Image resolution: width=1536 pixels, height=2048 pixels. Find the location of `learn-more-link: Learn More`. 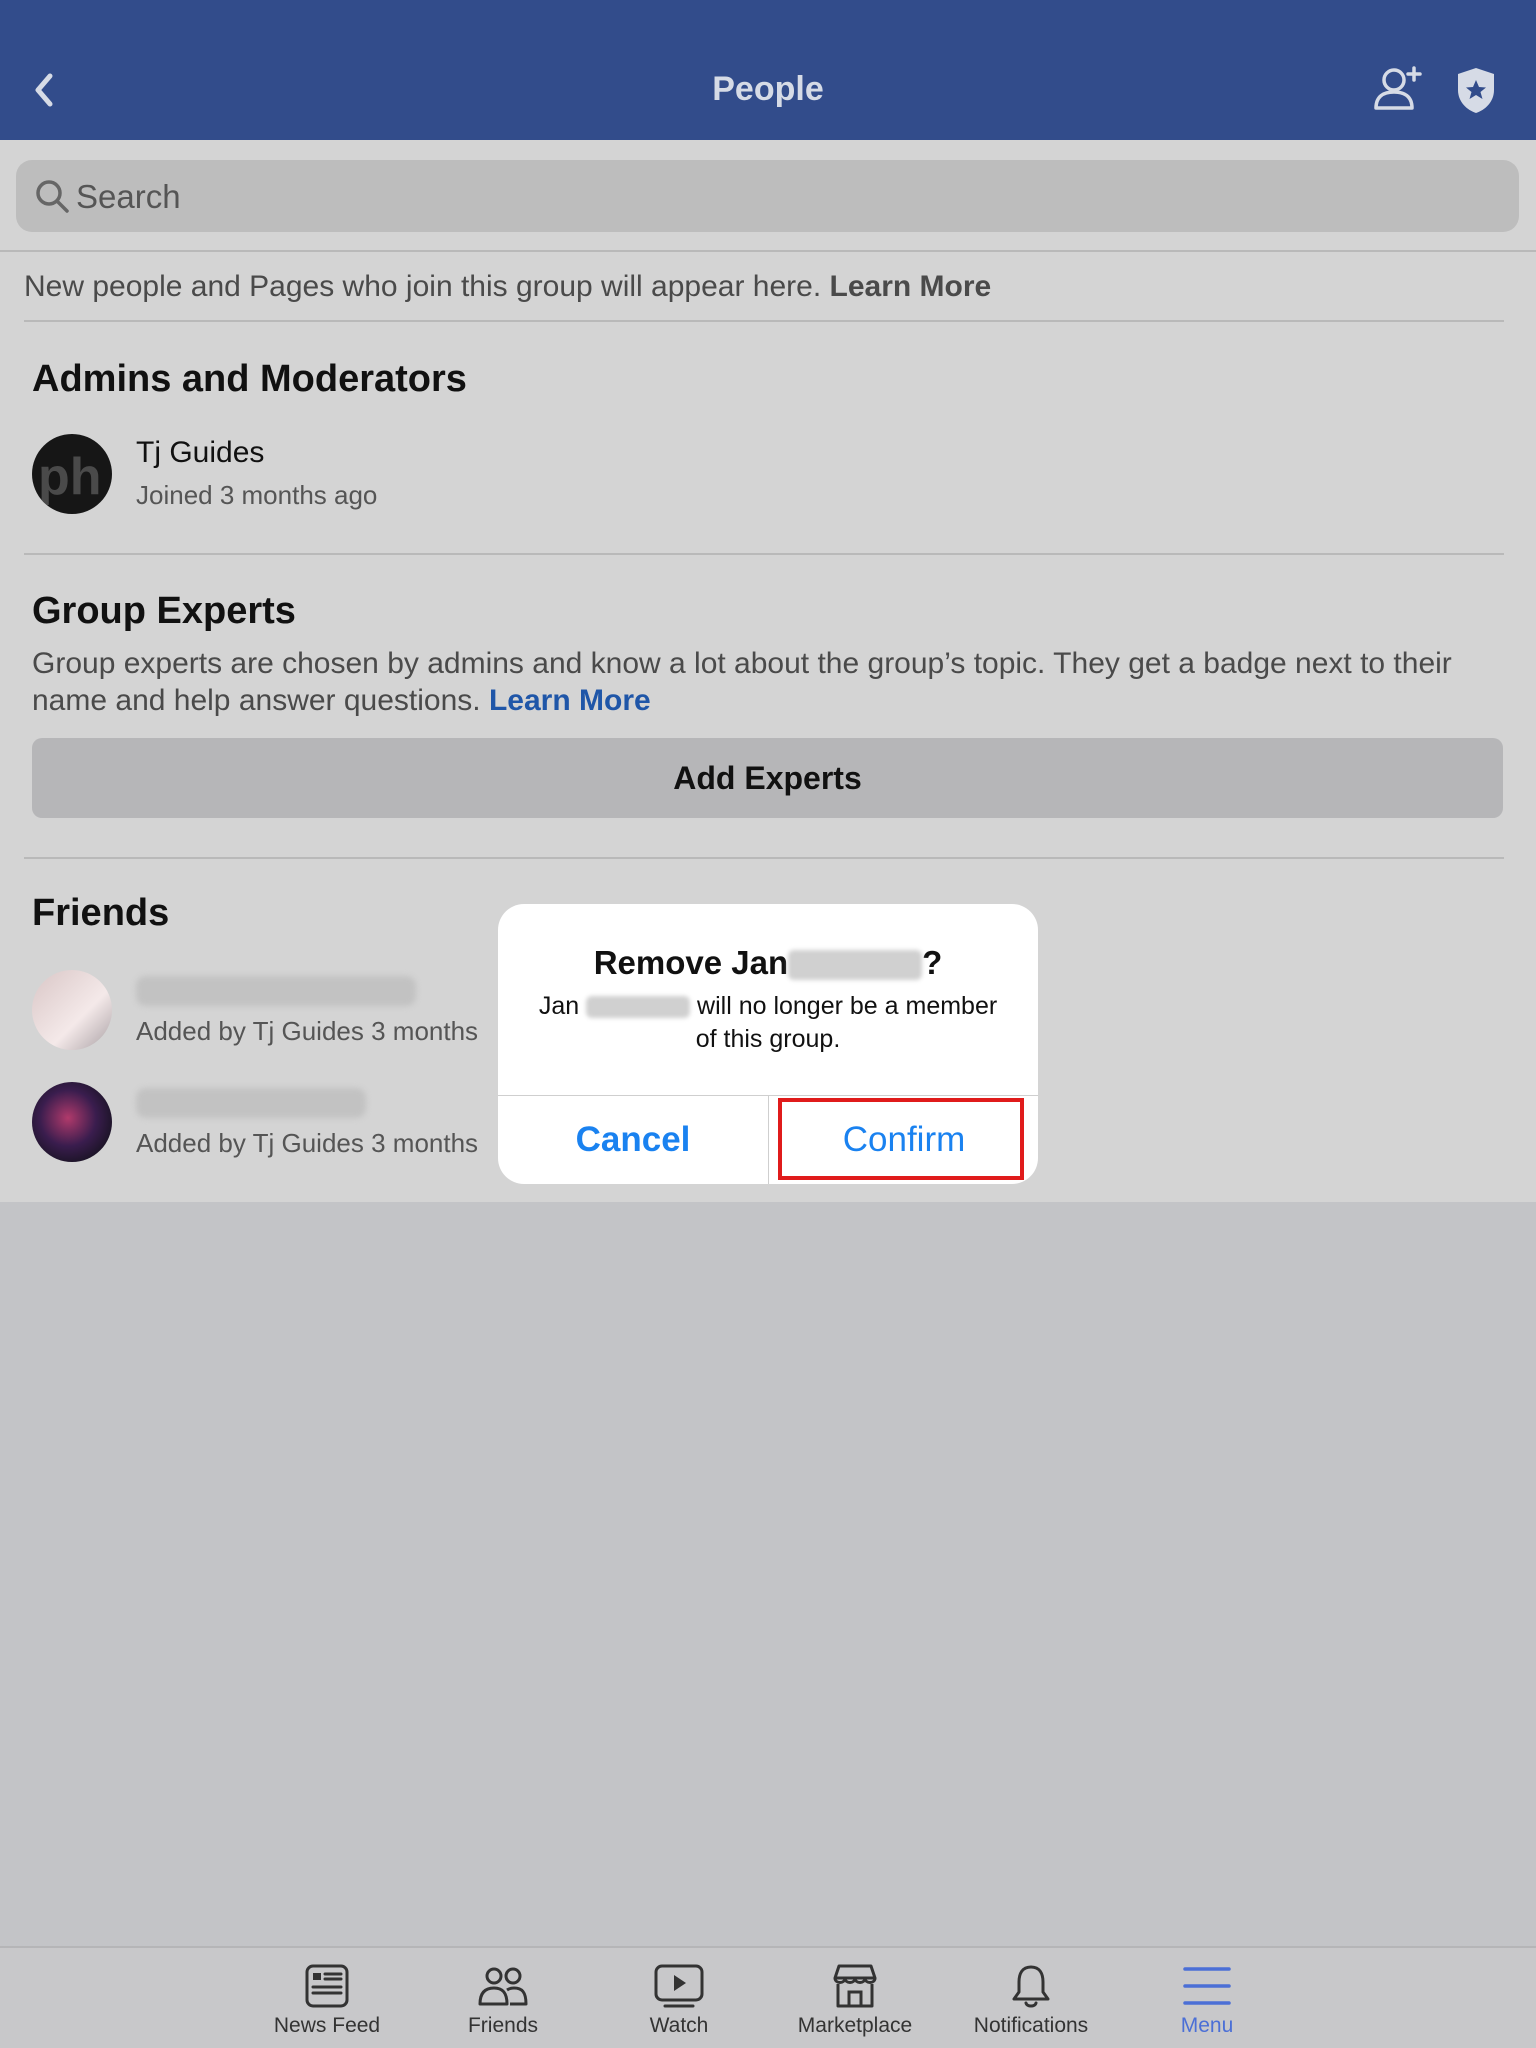

learn-more-link: Learn More is located at coordinates (911, 286).